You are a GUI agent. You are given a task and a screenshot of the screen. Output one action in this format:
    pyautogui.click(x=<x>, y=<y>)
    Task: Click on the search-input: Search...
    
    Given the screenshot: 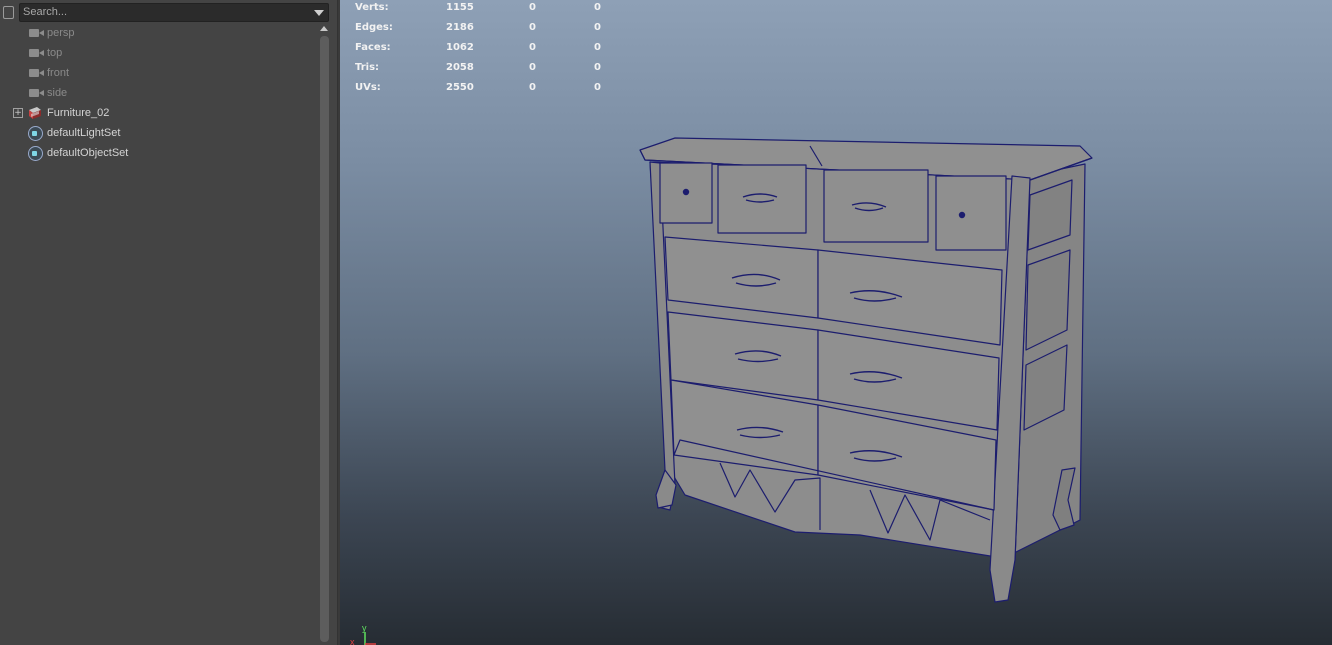 What is the action you would take?
    pyautogui.click(x=174, y=12)
    